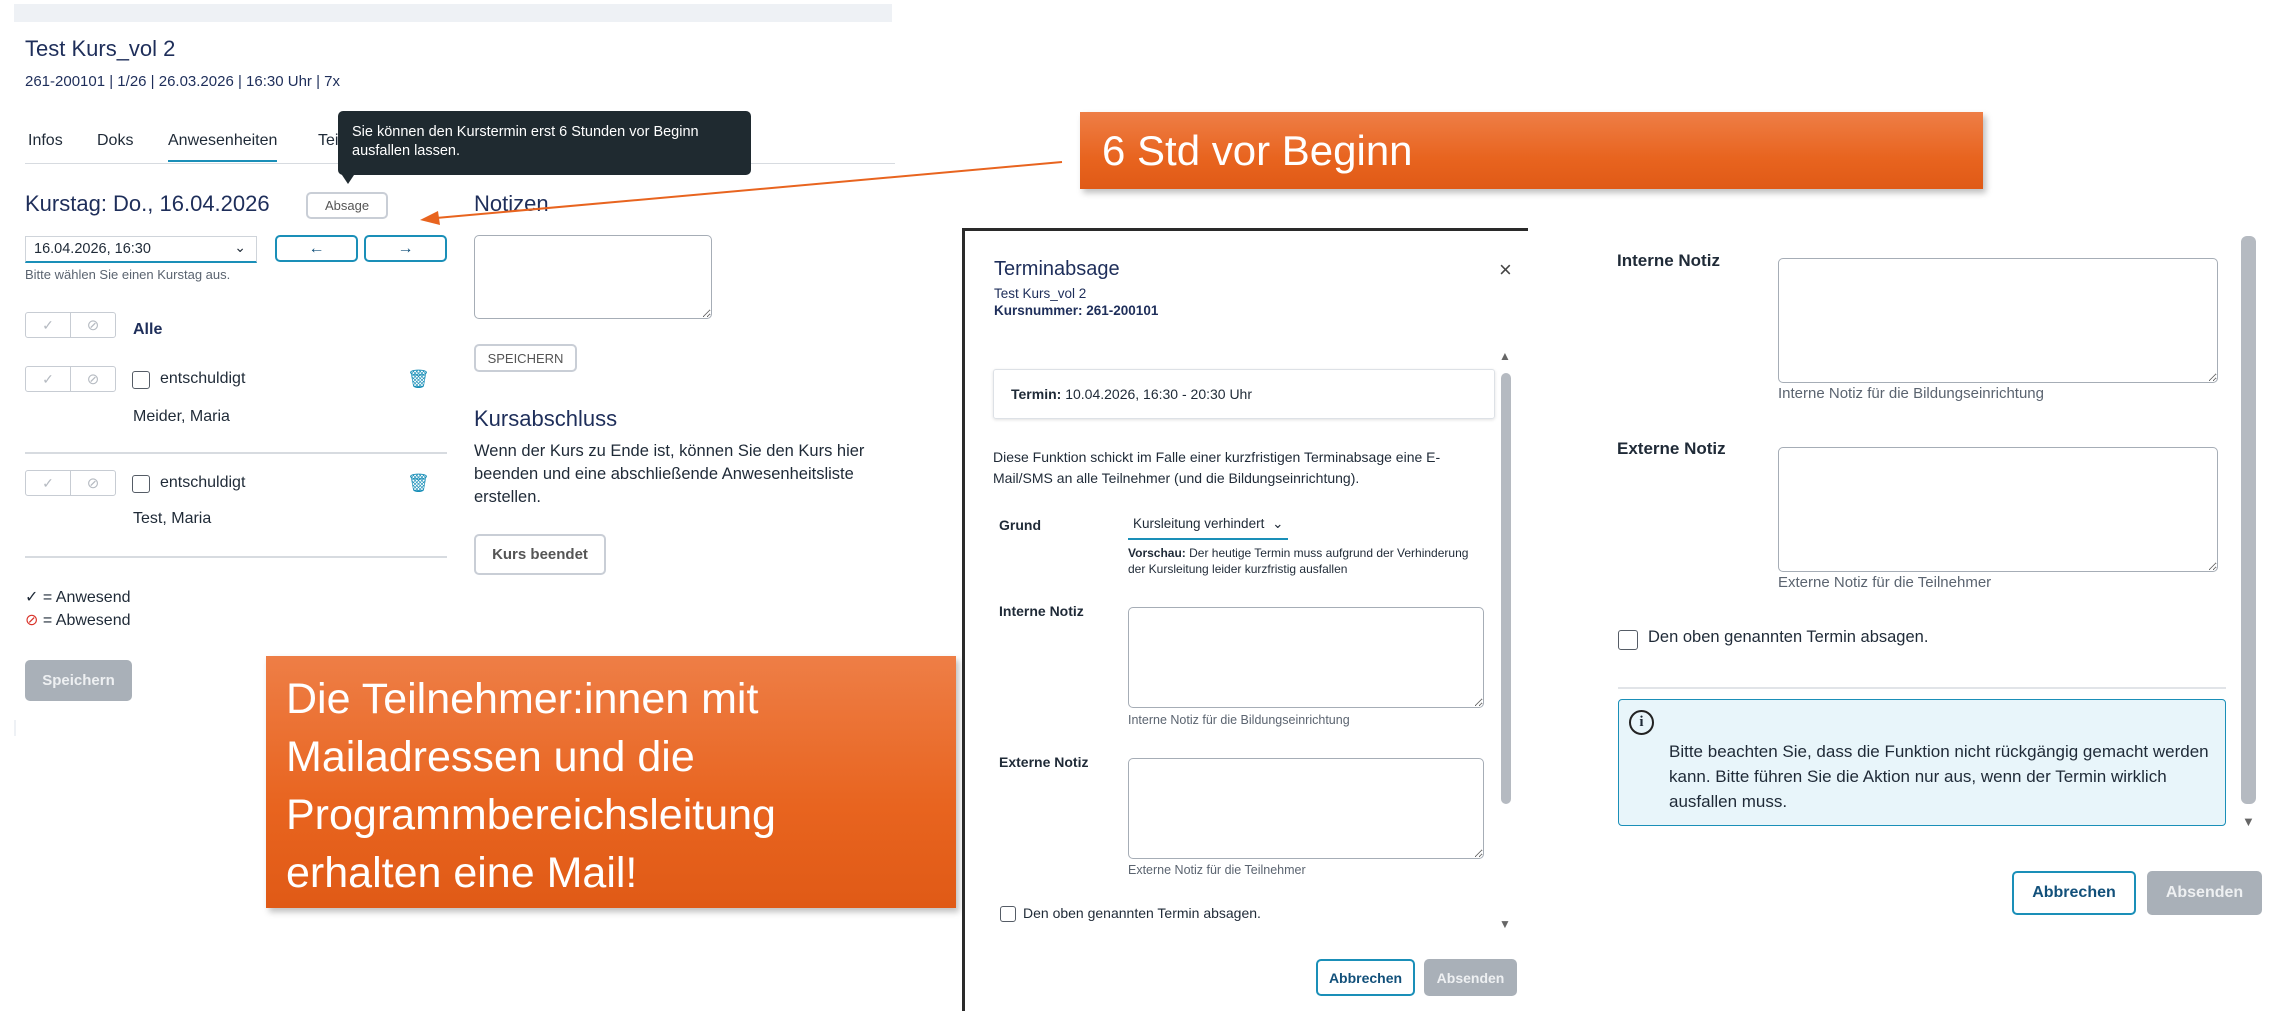  Describe the element at coordinates (1076, 310) in the screenshot. I see `dialog-course-number: Kursnummer: 261-200101` at that location.